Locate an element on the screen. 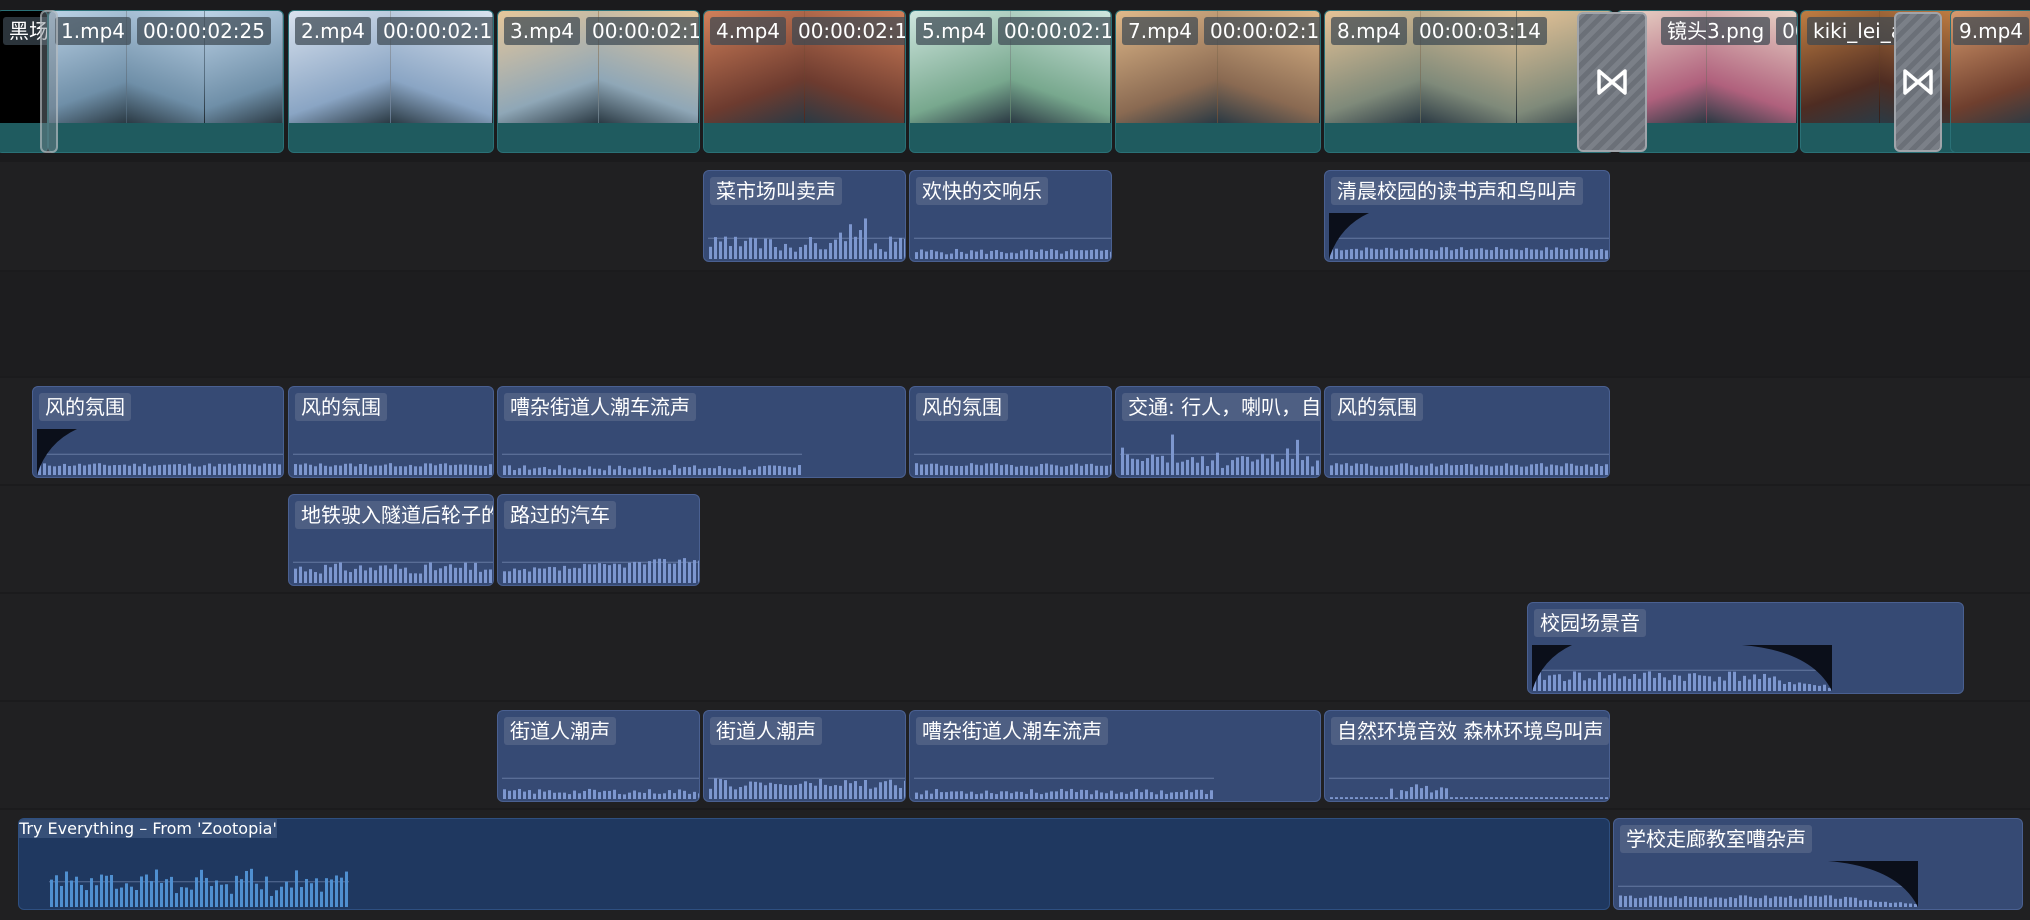  audio-clip-title: 自然环境音效 森林环境鸟叫声 is located at coordinates (1470, 731).